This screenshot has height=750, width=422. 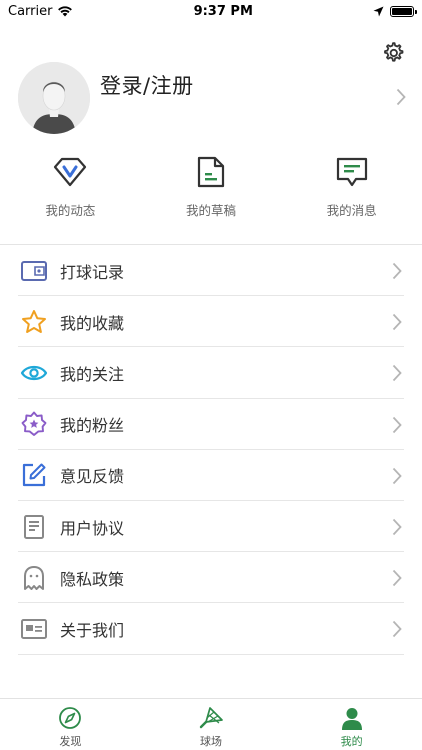 What do you see at coordinates (70, 718) in the screenshot?
I see `compass-icon` at bounding box center [70, 718].